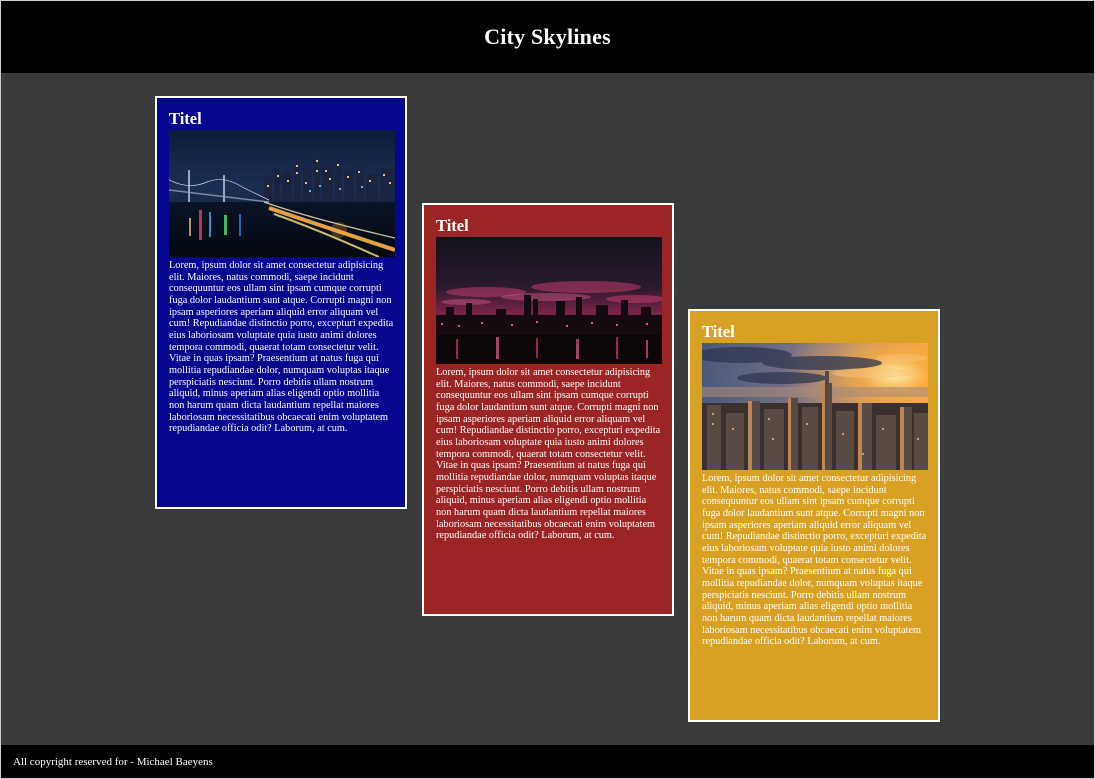 This screenshot has height=779, width=1095. I want to click on site-header: City Skylines, so click(547, 37).